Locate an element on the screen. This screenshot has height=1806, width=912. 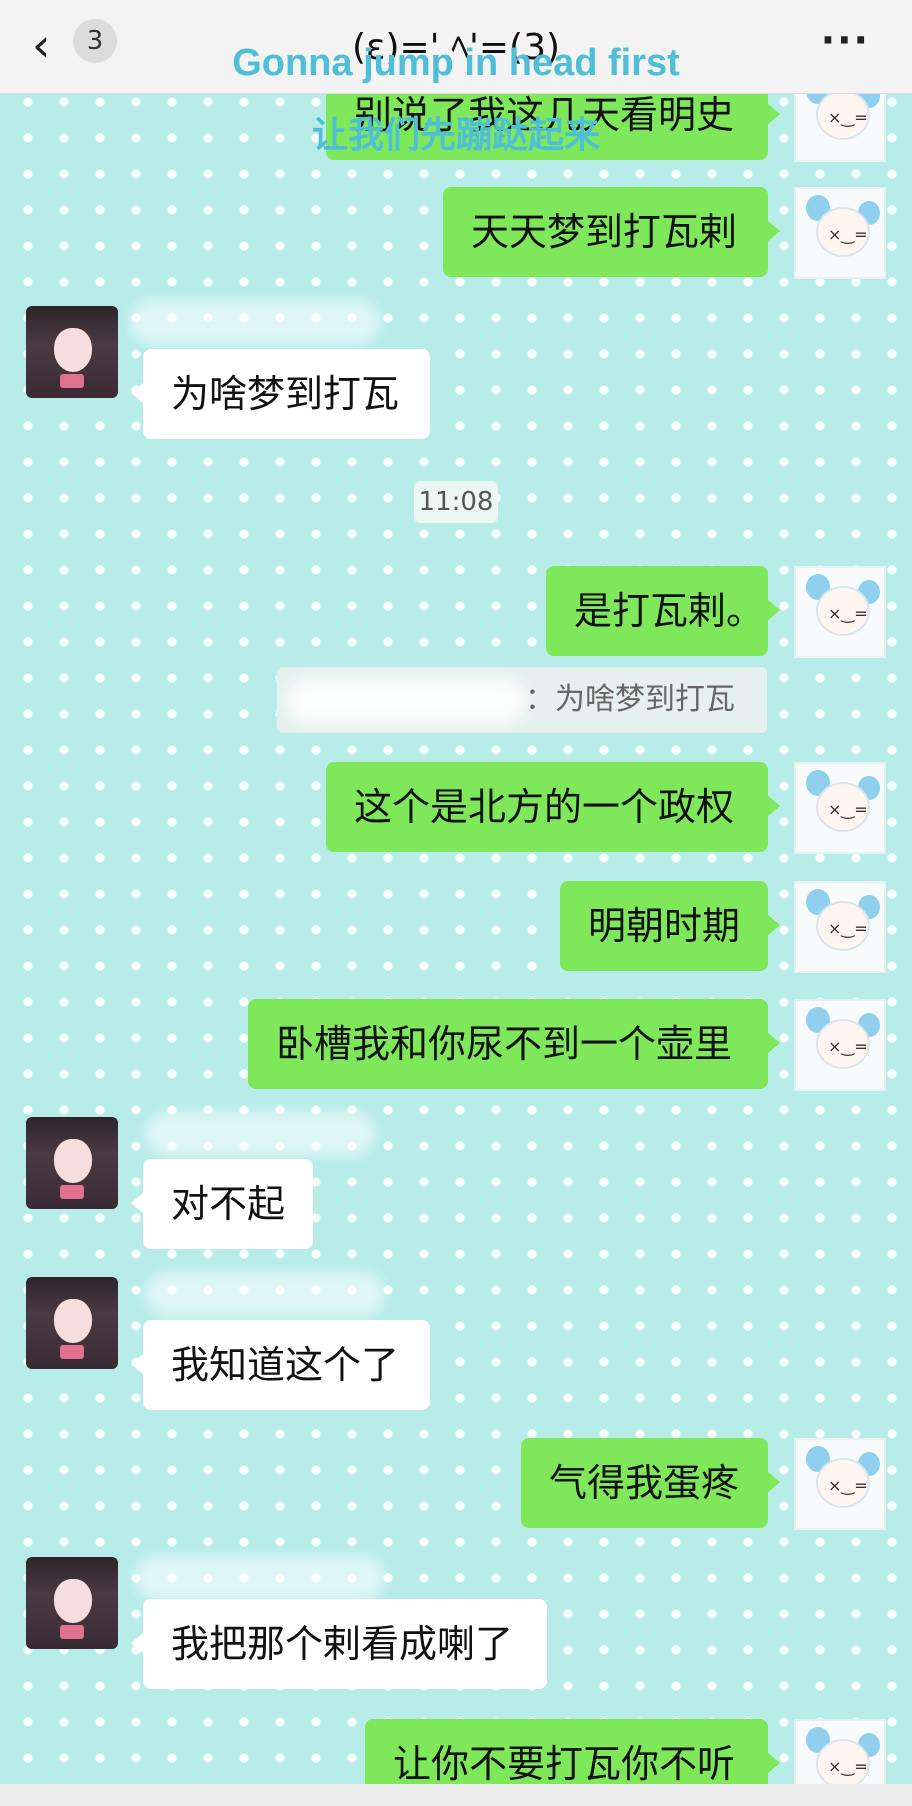
overlay-caption-chinese: 让我们先蹦跶起来 is located at coordinates (456, 135).